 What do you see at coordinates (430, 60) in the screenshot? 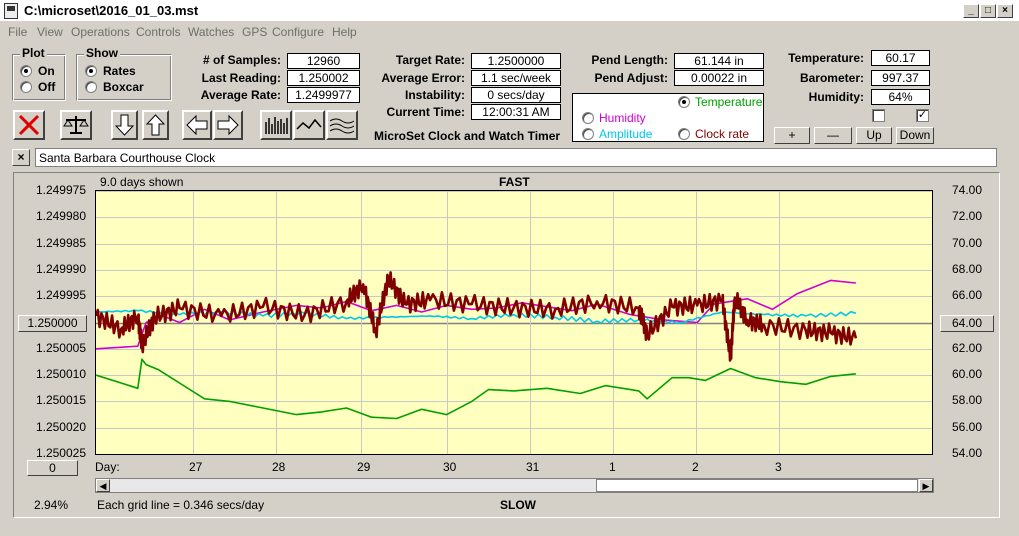
I see `target-rate-label: Target Rate:` at bounding box center [430, 60].